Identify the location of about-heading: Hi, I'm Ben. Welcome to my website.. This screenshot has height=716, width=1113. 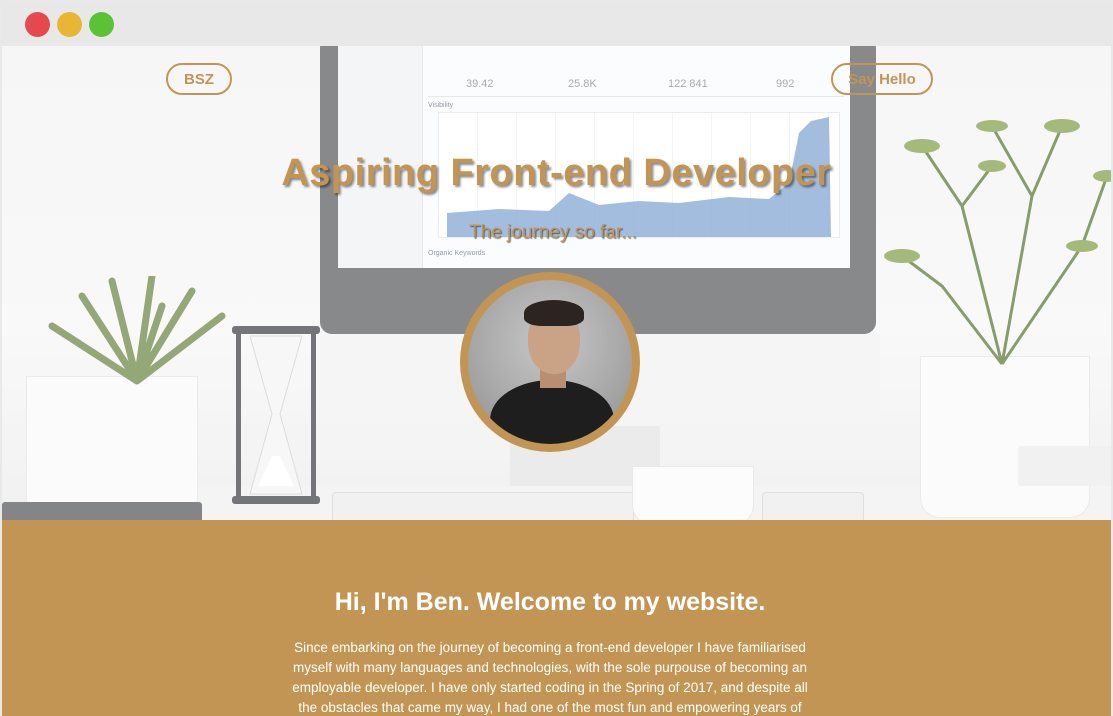
(550, 602).